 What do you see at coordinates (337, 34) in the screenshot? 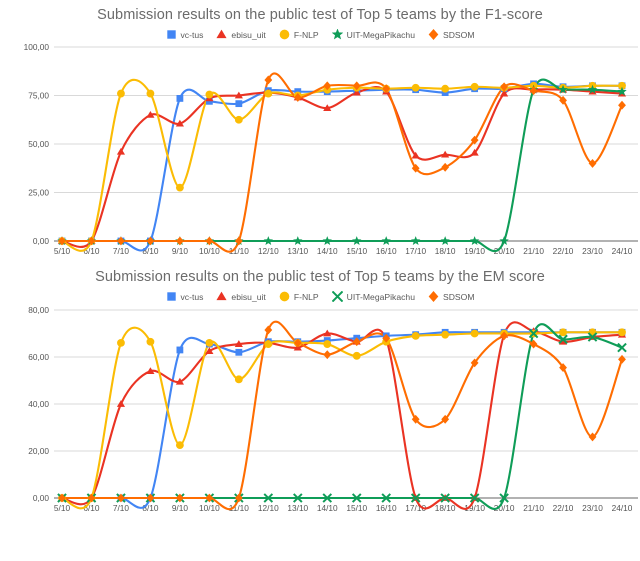
I see `star-marker-icon` at bounding box center [337, 34].